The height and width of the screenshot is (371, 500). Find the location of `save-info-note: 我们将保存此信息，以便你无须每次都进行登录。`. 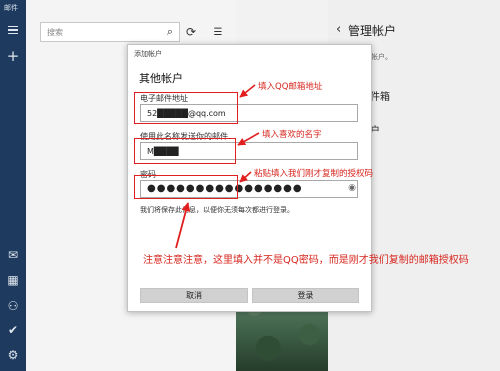

save-info-note: 我们将保存此信息，以便你无须每次都进行登录。 is located at coordinates (217, 210).